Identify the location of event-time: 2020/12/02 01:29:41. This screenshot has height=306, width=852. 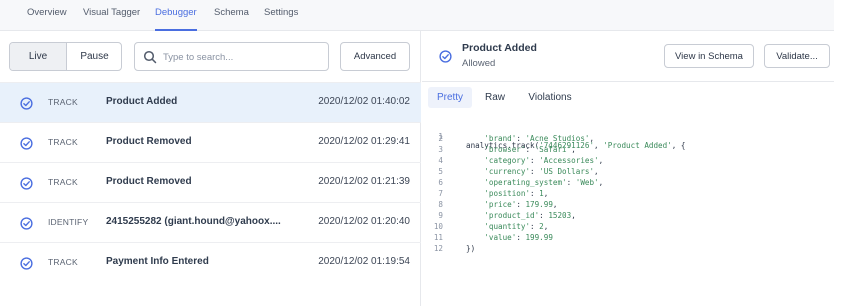
(364, 141).